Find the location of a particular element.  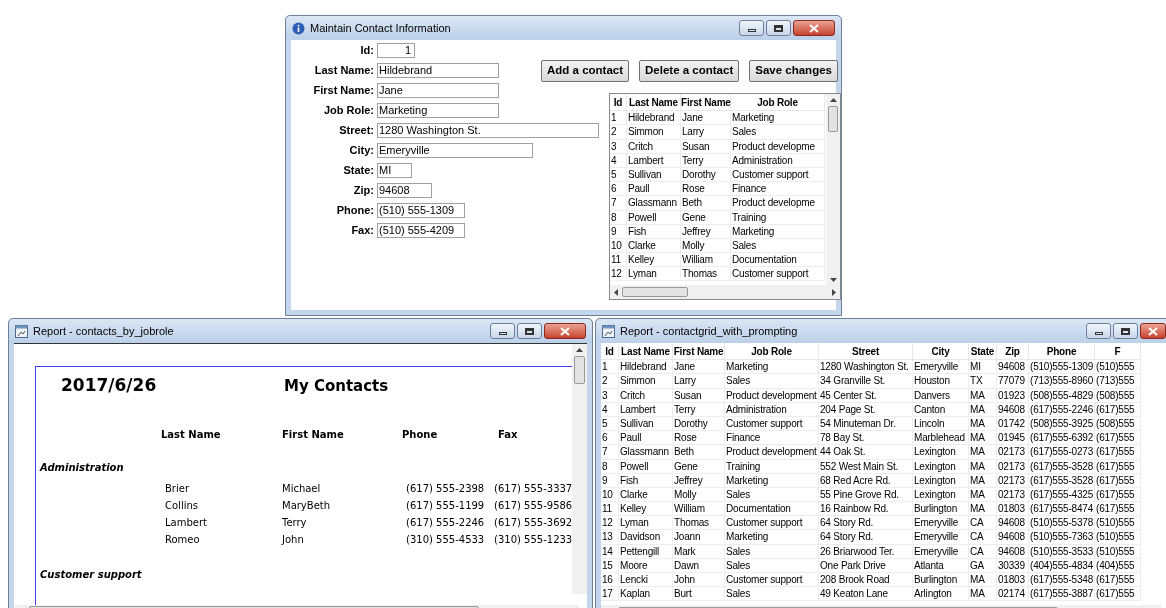

table-cell: Canton is located at coordinates (941, 409).